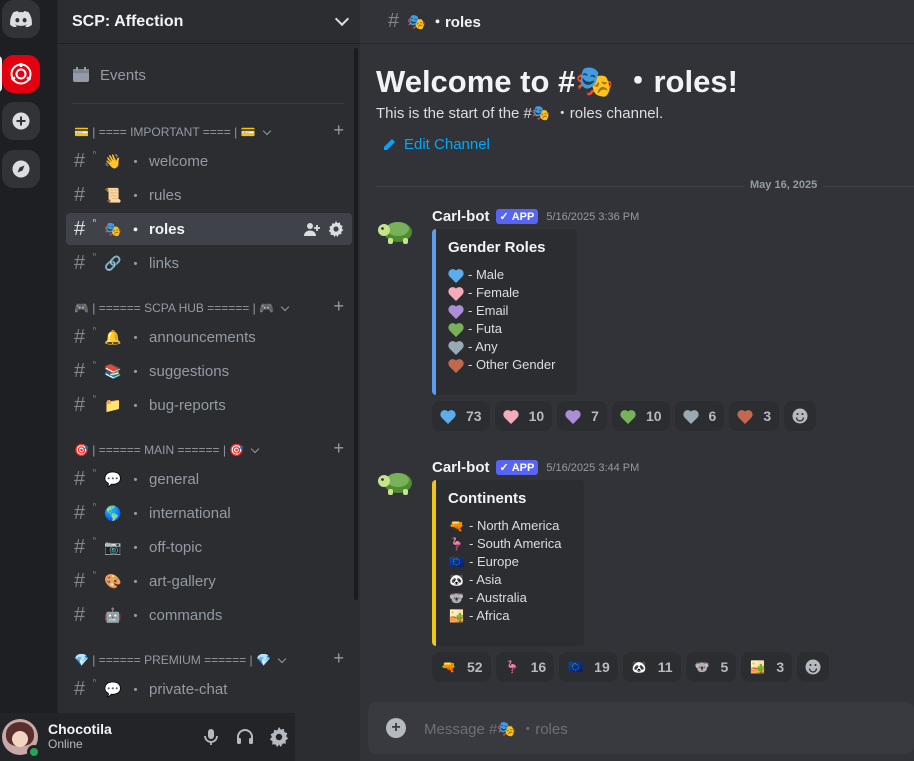 This screenshot has height=761, width=914. I want to click on role-line: - Female, so click(504, 293).